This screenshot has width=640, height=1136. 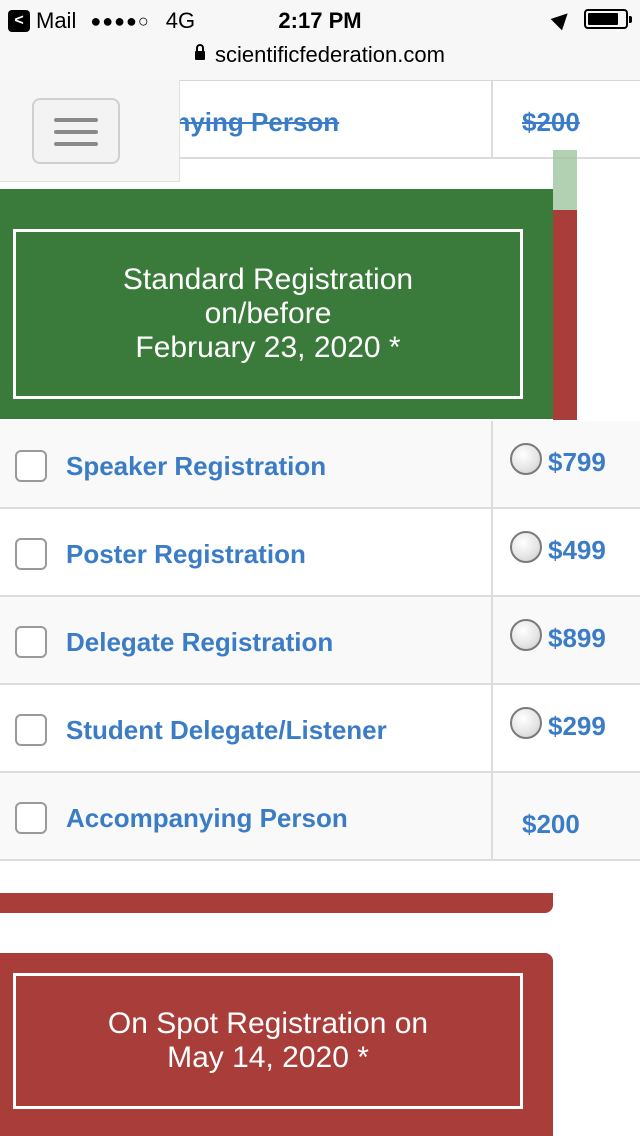 I want to click on table-row: Student Delegate/Listener $299, so click(x=320, y=729).